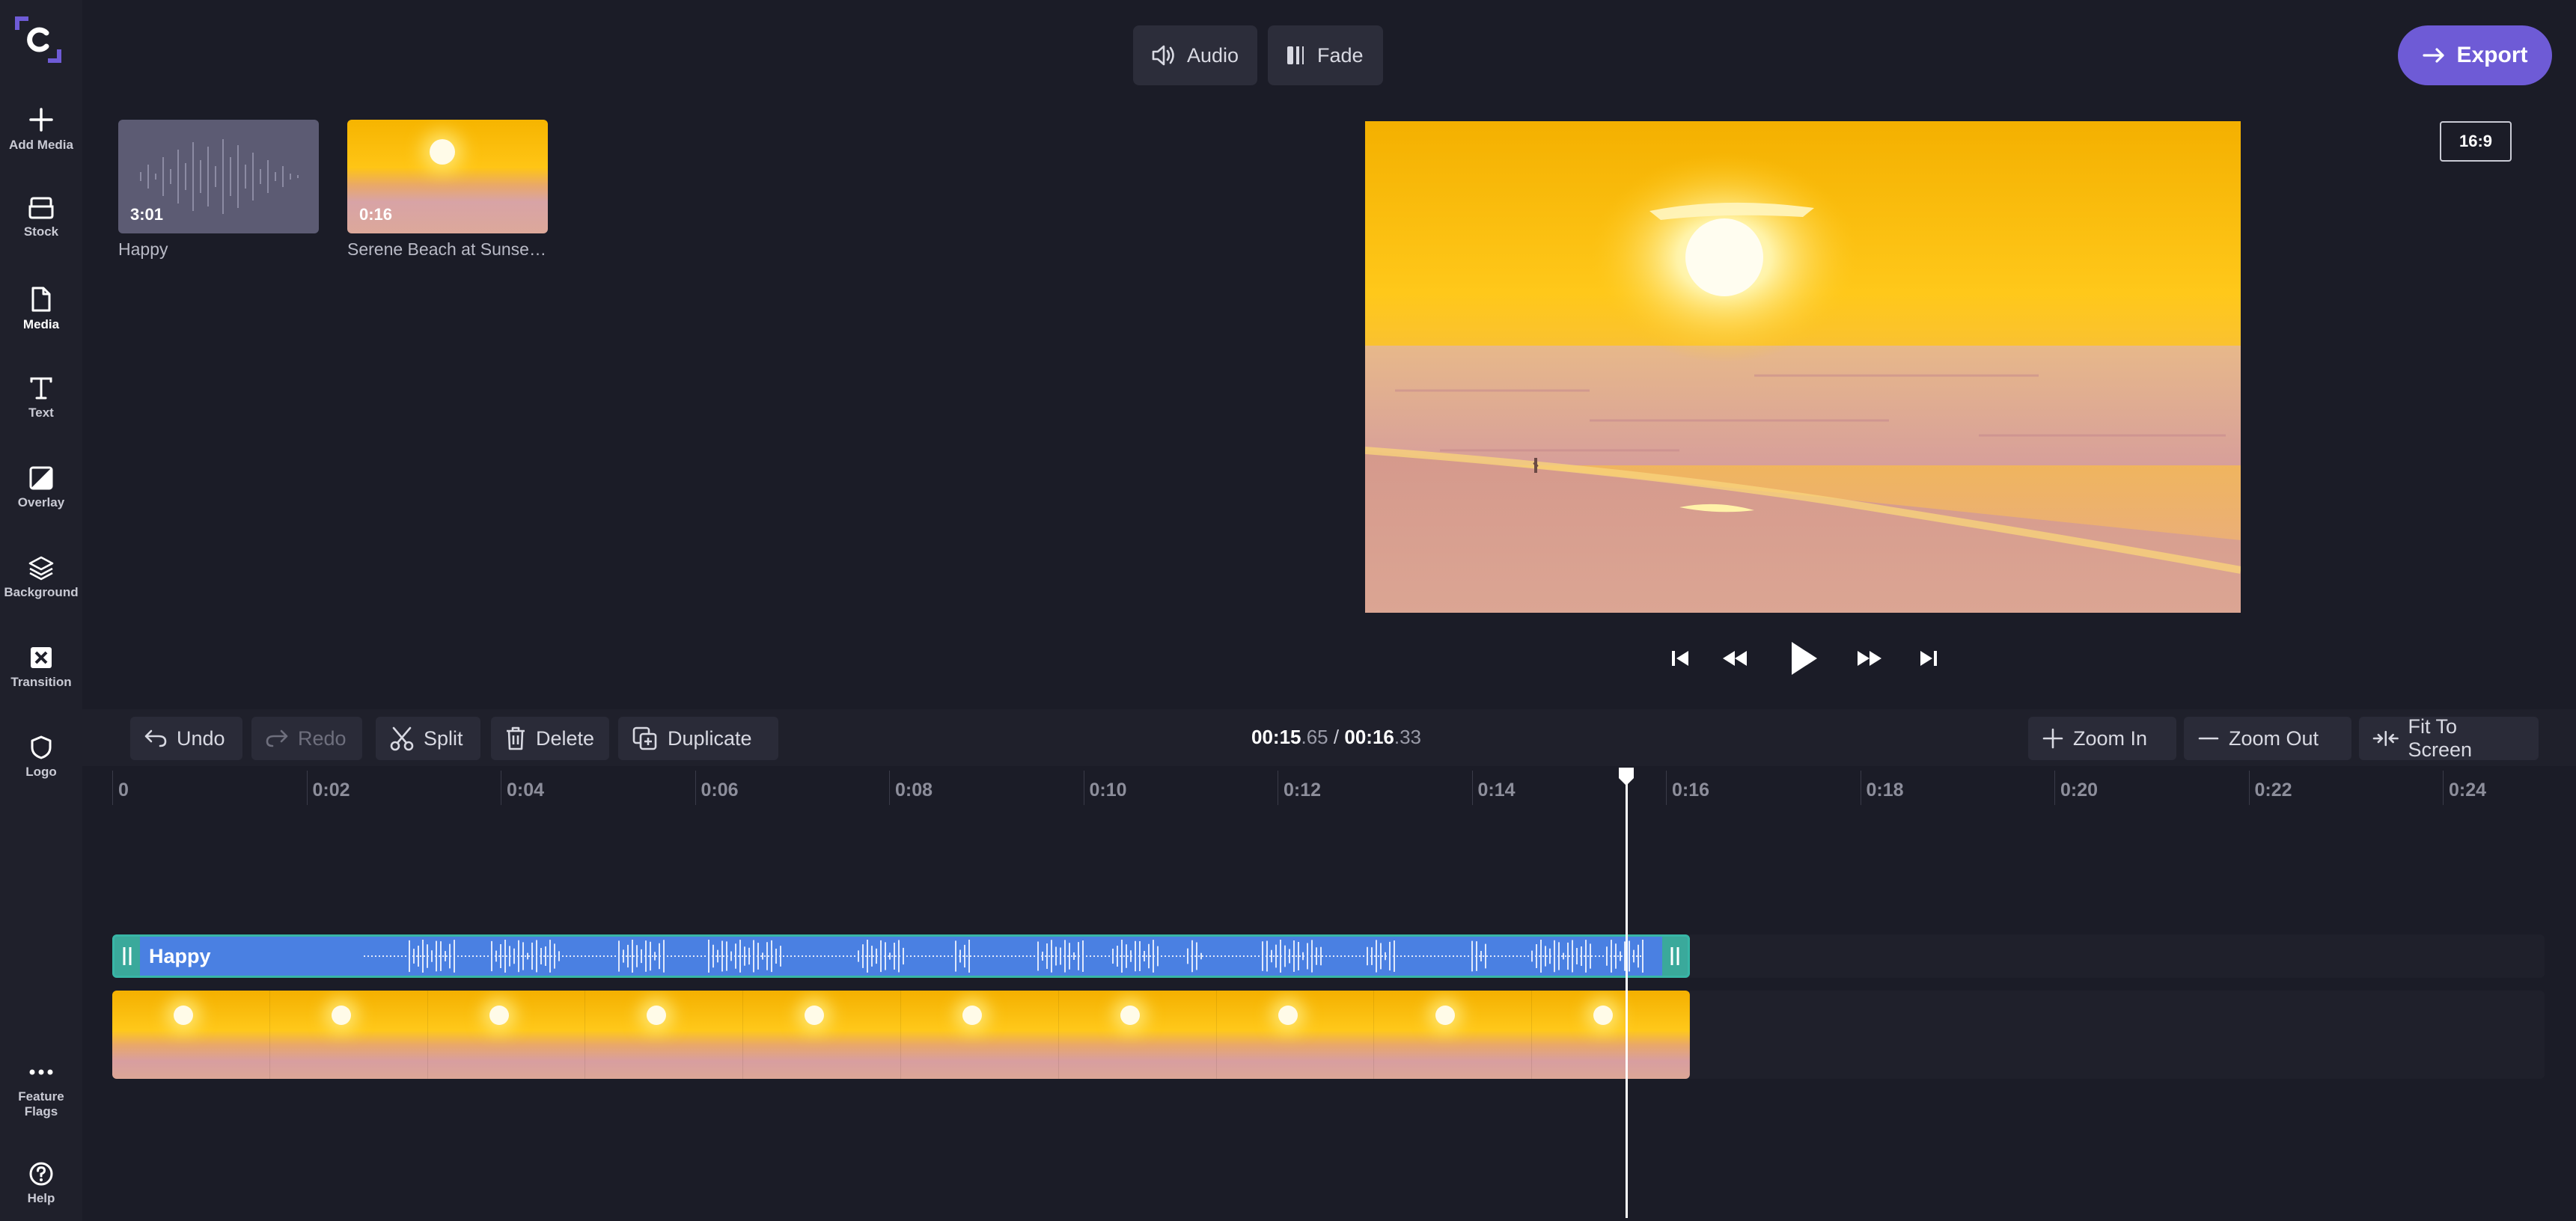 This screenshot has height=1221, width=2576. What do you see at coordinates (41, 1104) in the screenshot?
I see `sidebar-item-label: Feature Flags` at bounding box center [41, 1104].